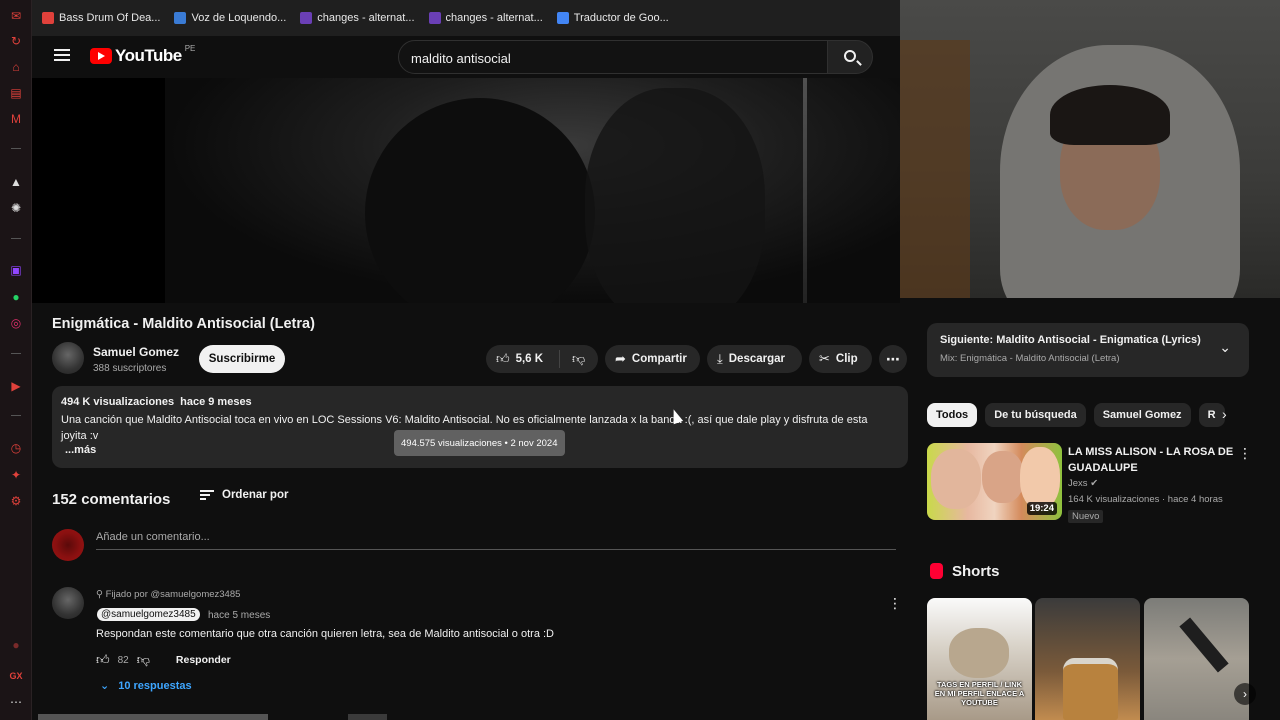 The image size is (1280, 720). I want to click on comment-dislike-icon: 👎︎, so click(143, 660).